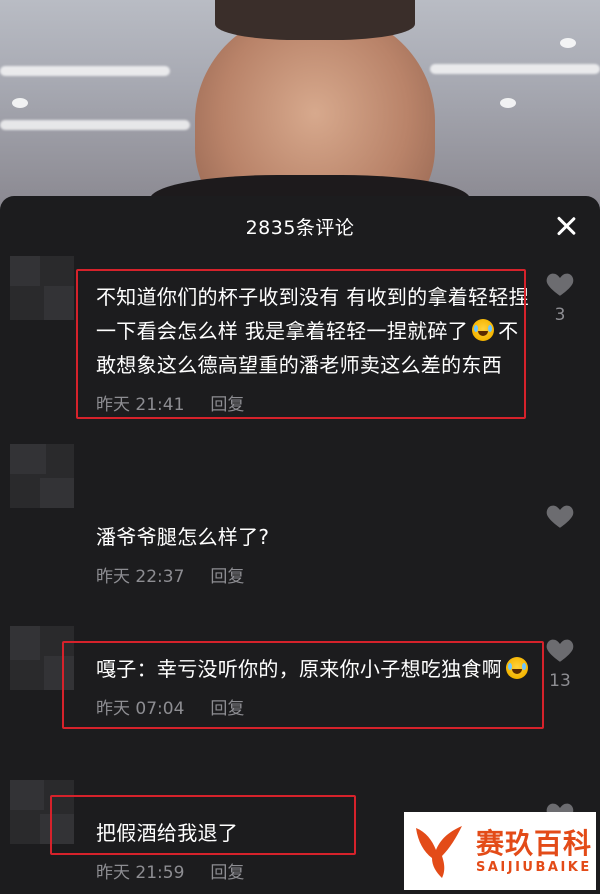 The width and height of the screenshot is (600, 894). Describe the element at coordinates (560, 681) in the screenshot. I see `like-count: 13` at that location.